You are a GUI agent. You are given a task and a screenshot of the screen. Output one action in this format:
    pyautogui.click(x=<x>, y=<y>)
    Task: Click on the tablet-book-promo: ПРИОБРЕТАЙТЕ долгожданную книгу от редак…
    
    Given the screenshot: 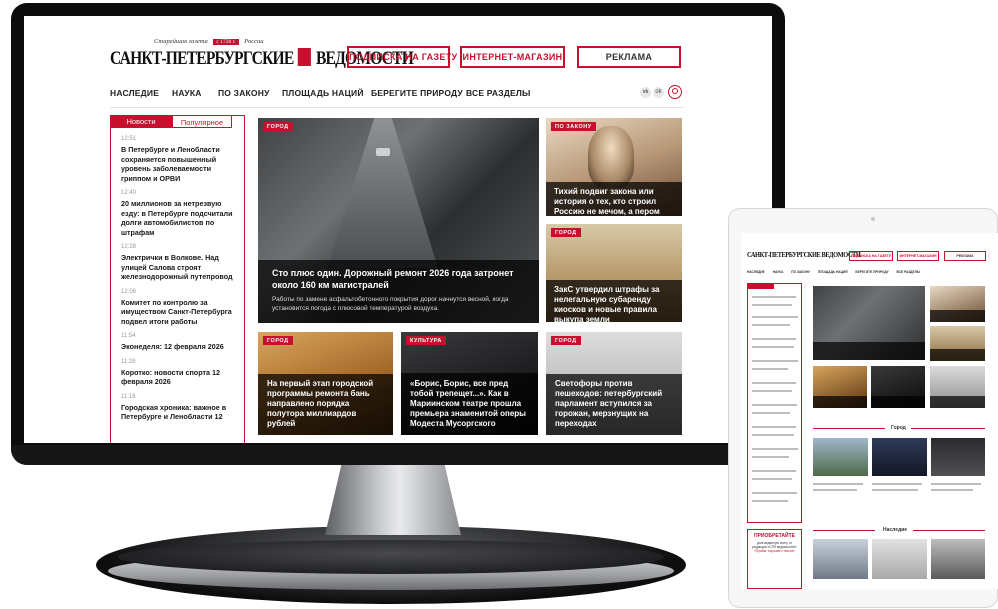 What is the action you would take?
    pyautogui.click(x=774, y=559)
    